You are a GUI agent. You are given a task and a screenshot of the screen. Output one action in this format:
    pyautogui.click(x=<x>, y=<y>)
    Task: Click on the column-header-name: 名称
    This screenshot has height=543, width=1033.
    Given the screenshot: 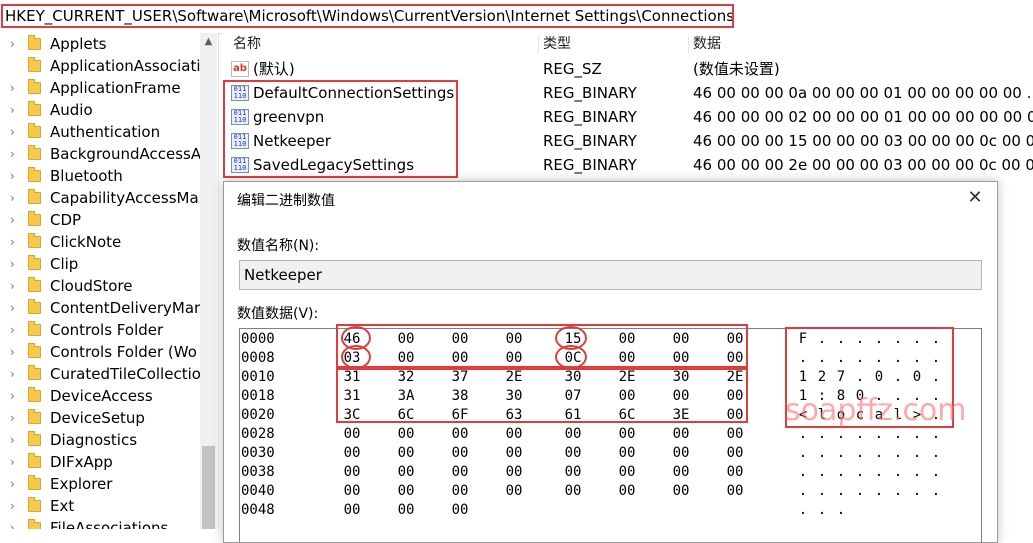 What is the action you would take?
    pyautogui.click(x=247, y=44)
    